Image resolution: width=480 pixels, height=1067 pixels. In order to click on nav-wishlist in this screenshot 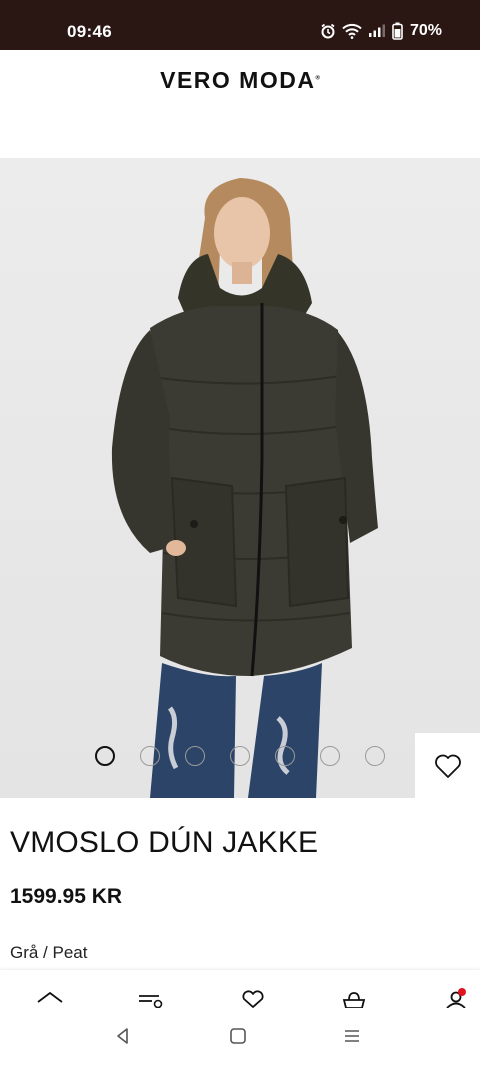, I will do `click(253, 999)`.